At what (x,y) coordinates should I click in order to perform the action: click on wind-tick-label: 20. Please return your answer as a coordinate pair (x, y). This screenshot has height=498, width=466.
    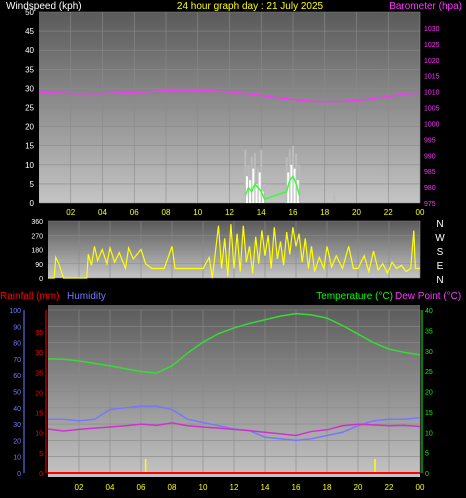
    Looking at the image, I should click on (29, 127).